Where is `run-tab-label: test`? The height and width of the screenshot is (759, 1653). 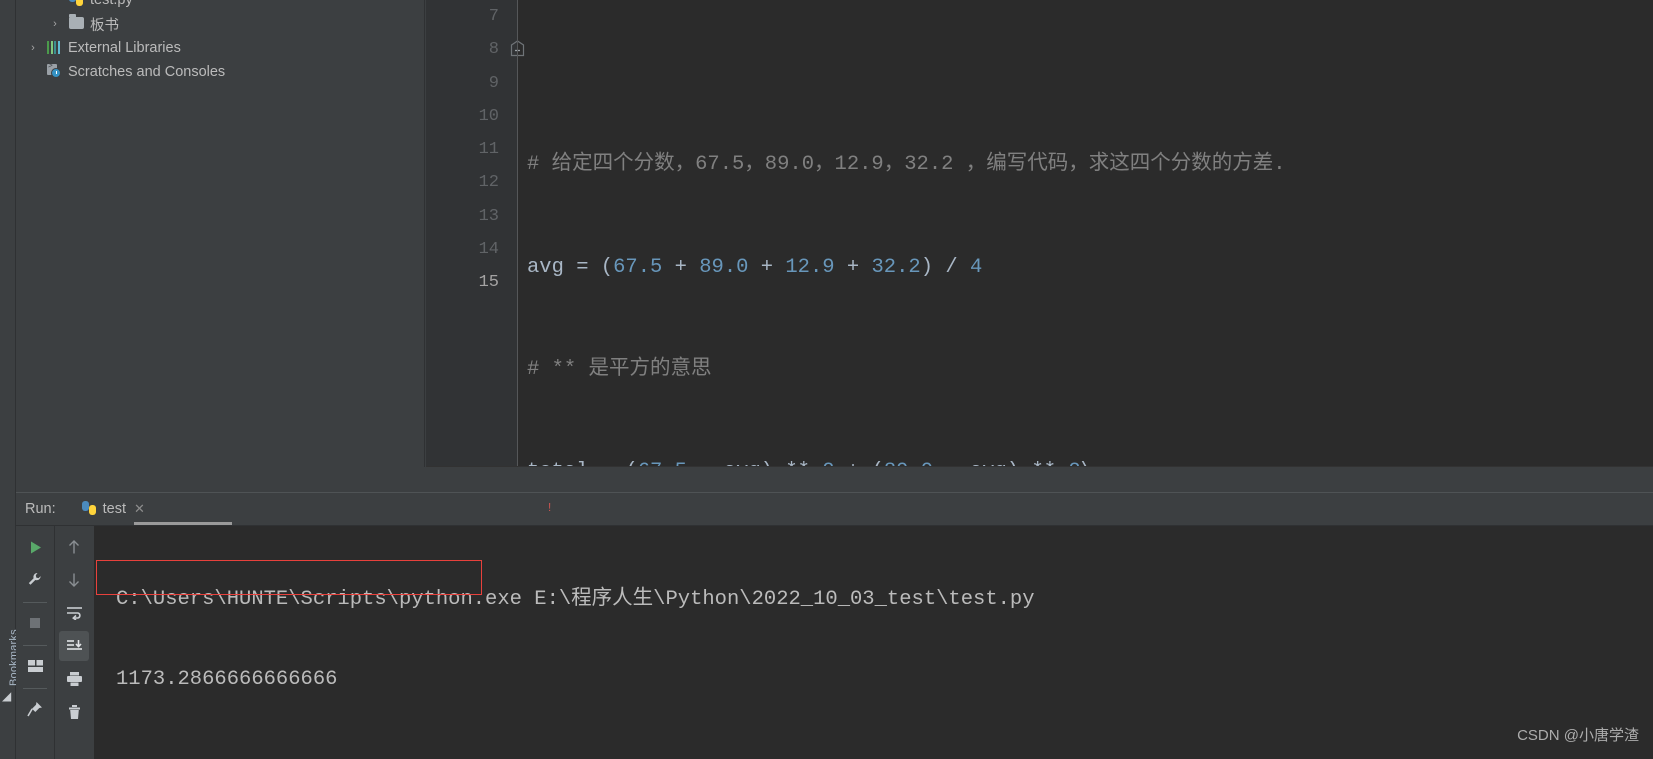 run-tab-label: test is located at coordinates (114, 508).